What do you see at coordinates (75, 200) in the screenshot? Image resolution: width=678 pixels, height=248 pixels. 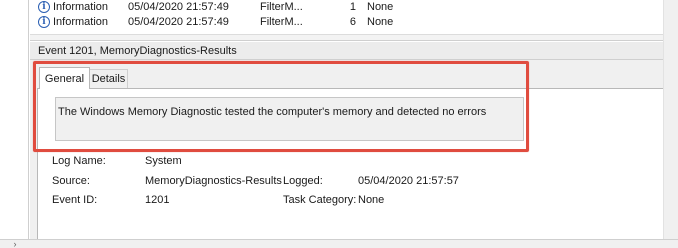 I see `event-id-label: Event ID:` at bounding box center [75, 200].